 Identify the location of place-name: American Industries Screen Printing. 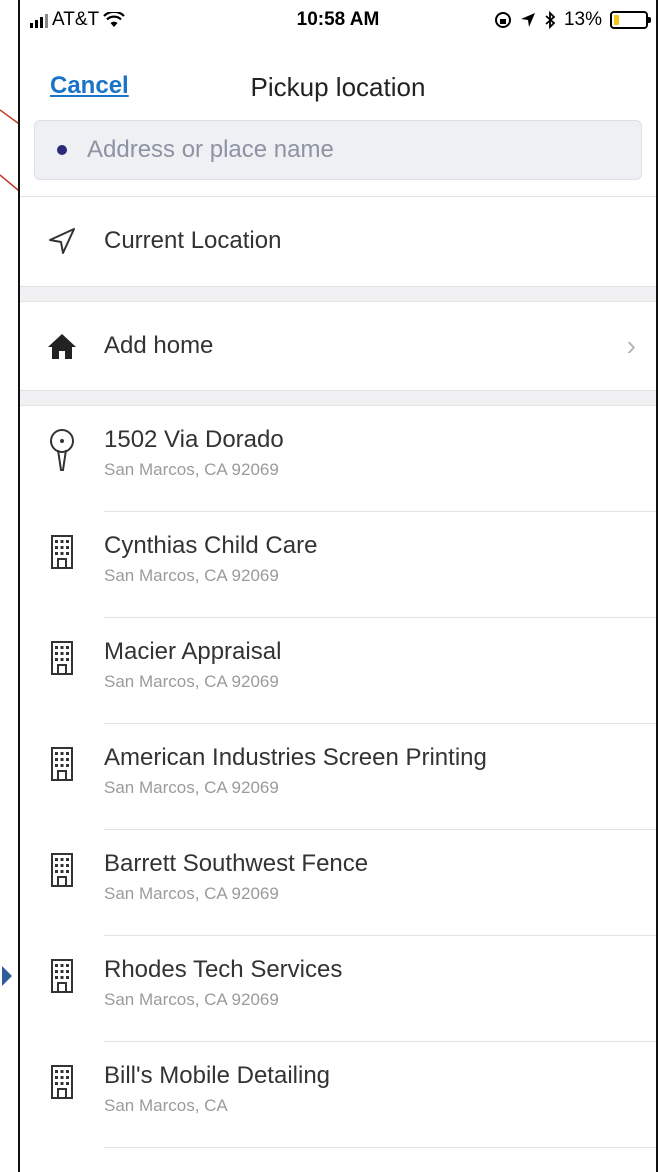
(295, 757).